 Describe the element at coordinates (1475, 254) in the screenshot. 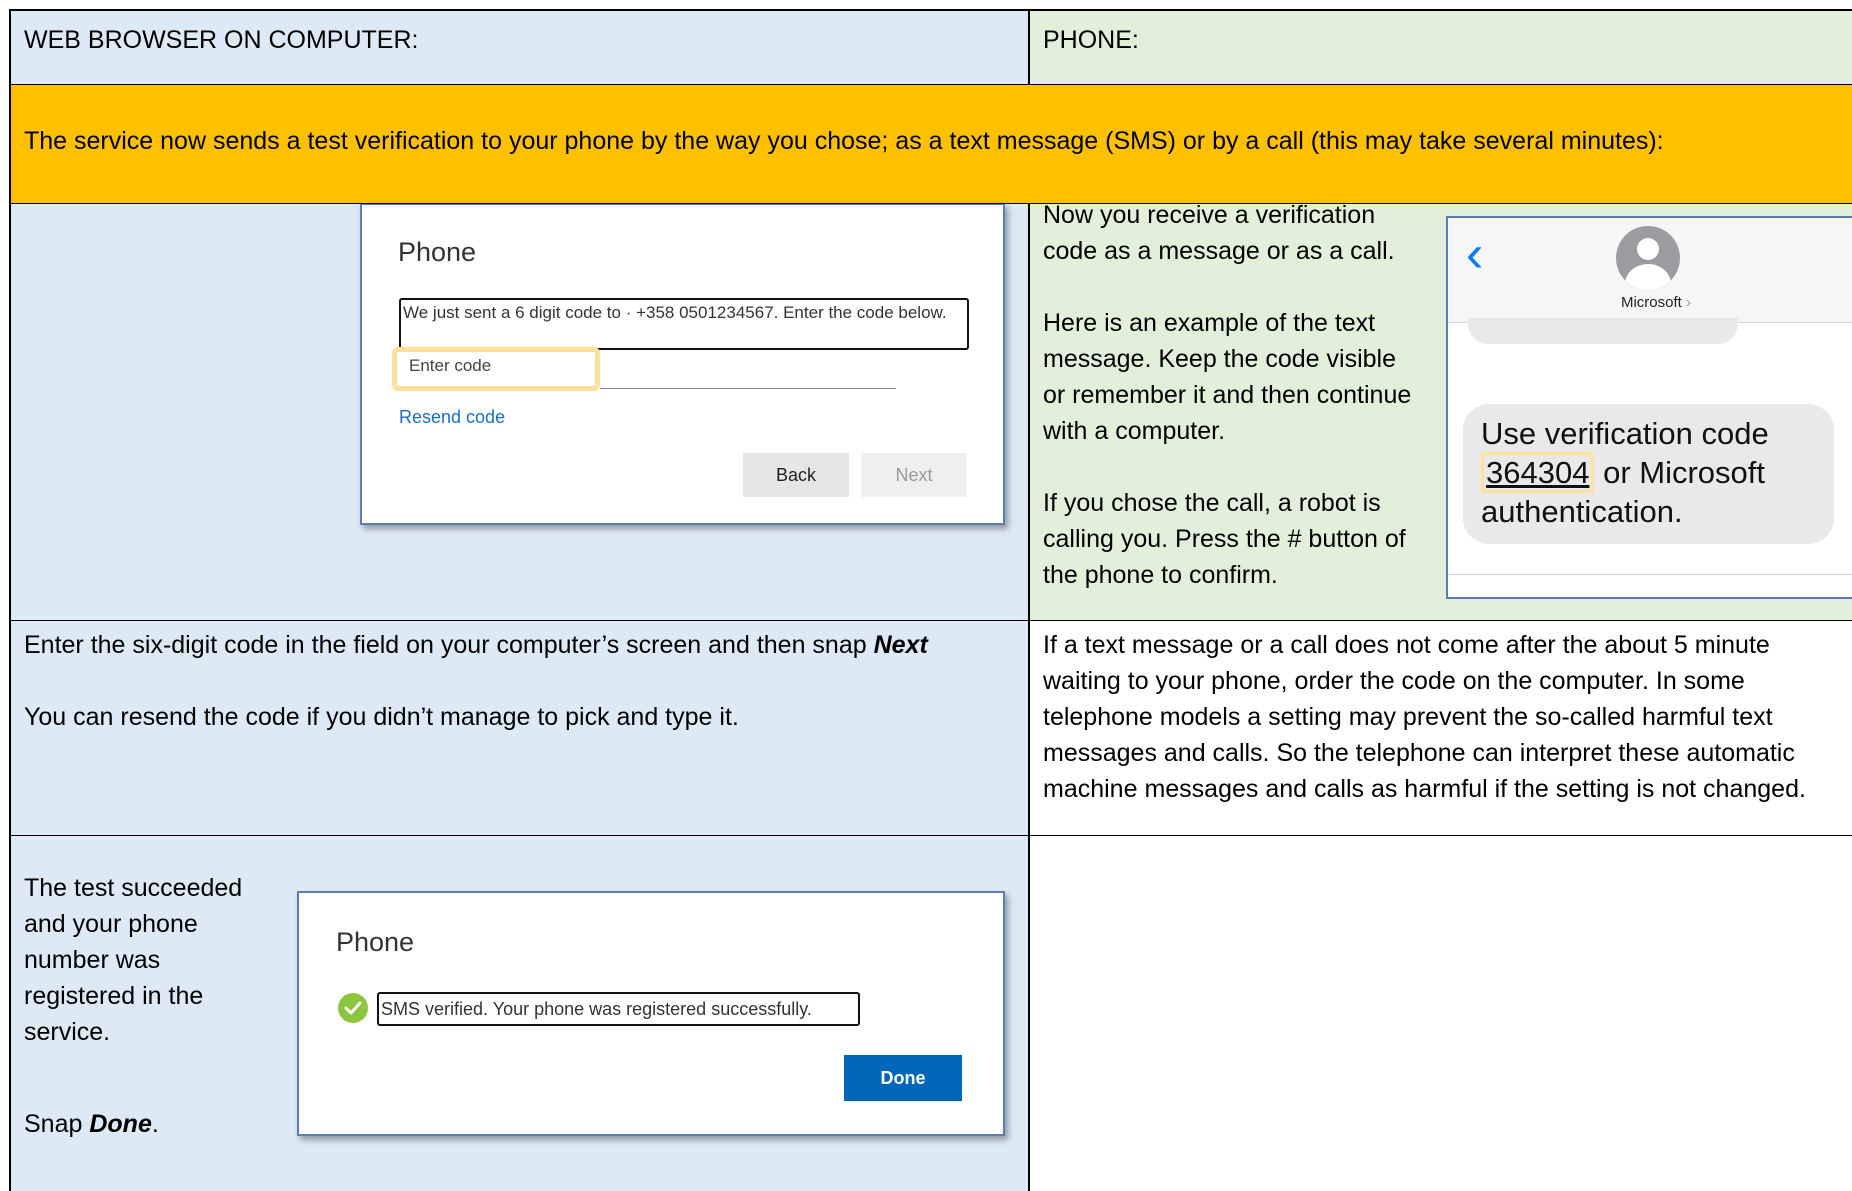

I see `back-chevron-icon: ‹` at that location.